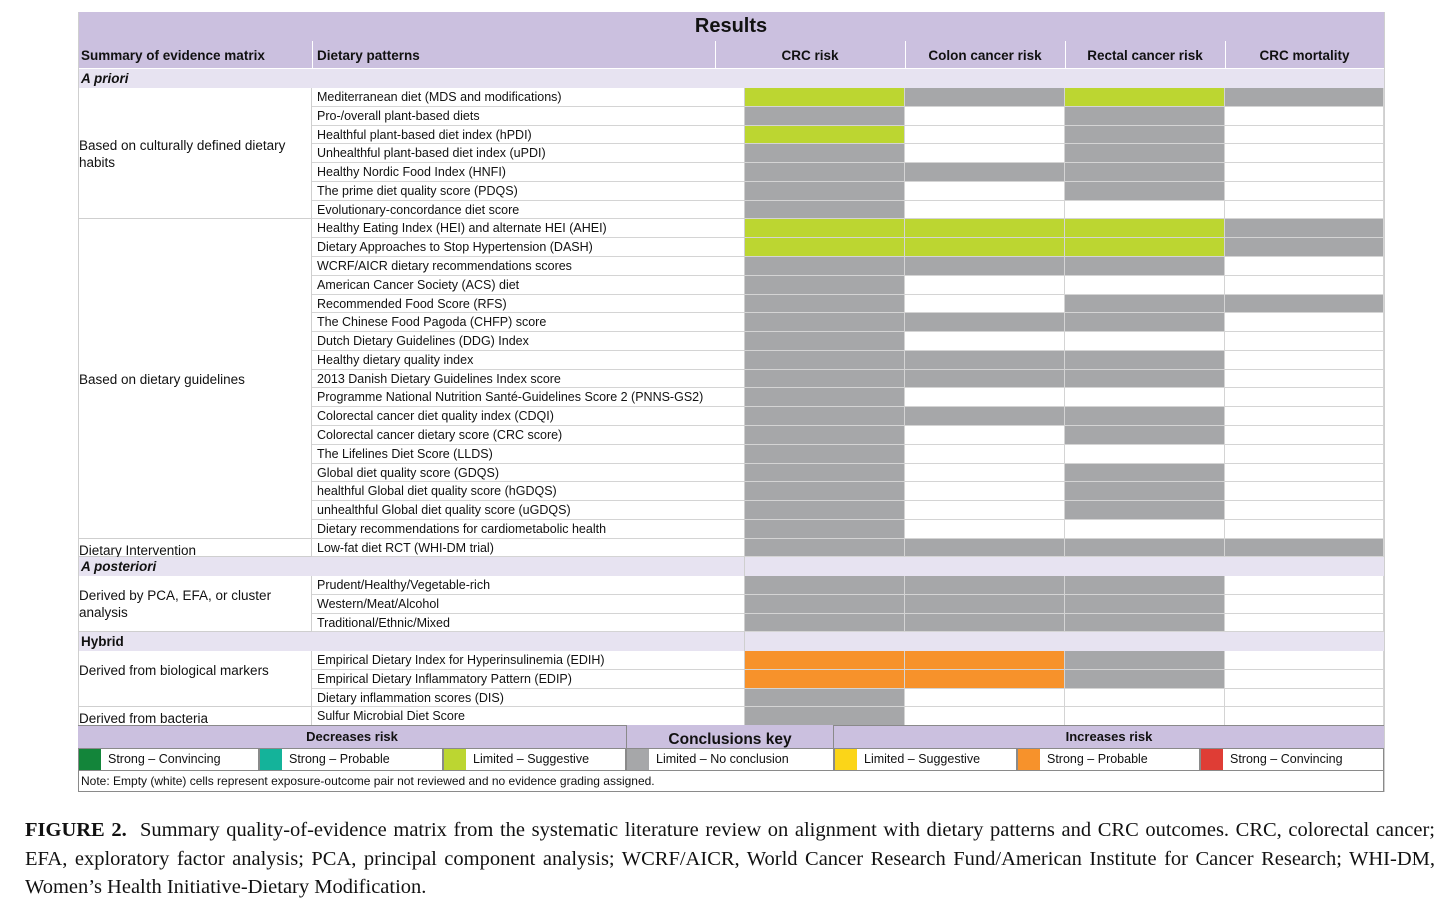  I want to click on header-outcome-3: CRC mortality, so click(1304, 55).